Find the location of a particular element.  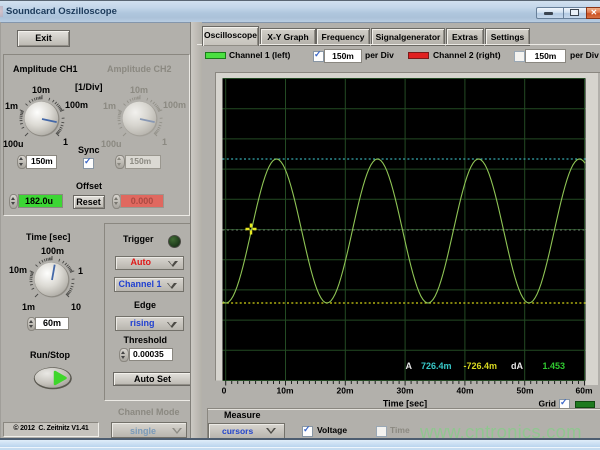

svg-text: Time [sec] is located at coordinates (405, 404).